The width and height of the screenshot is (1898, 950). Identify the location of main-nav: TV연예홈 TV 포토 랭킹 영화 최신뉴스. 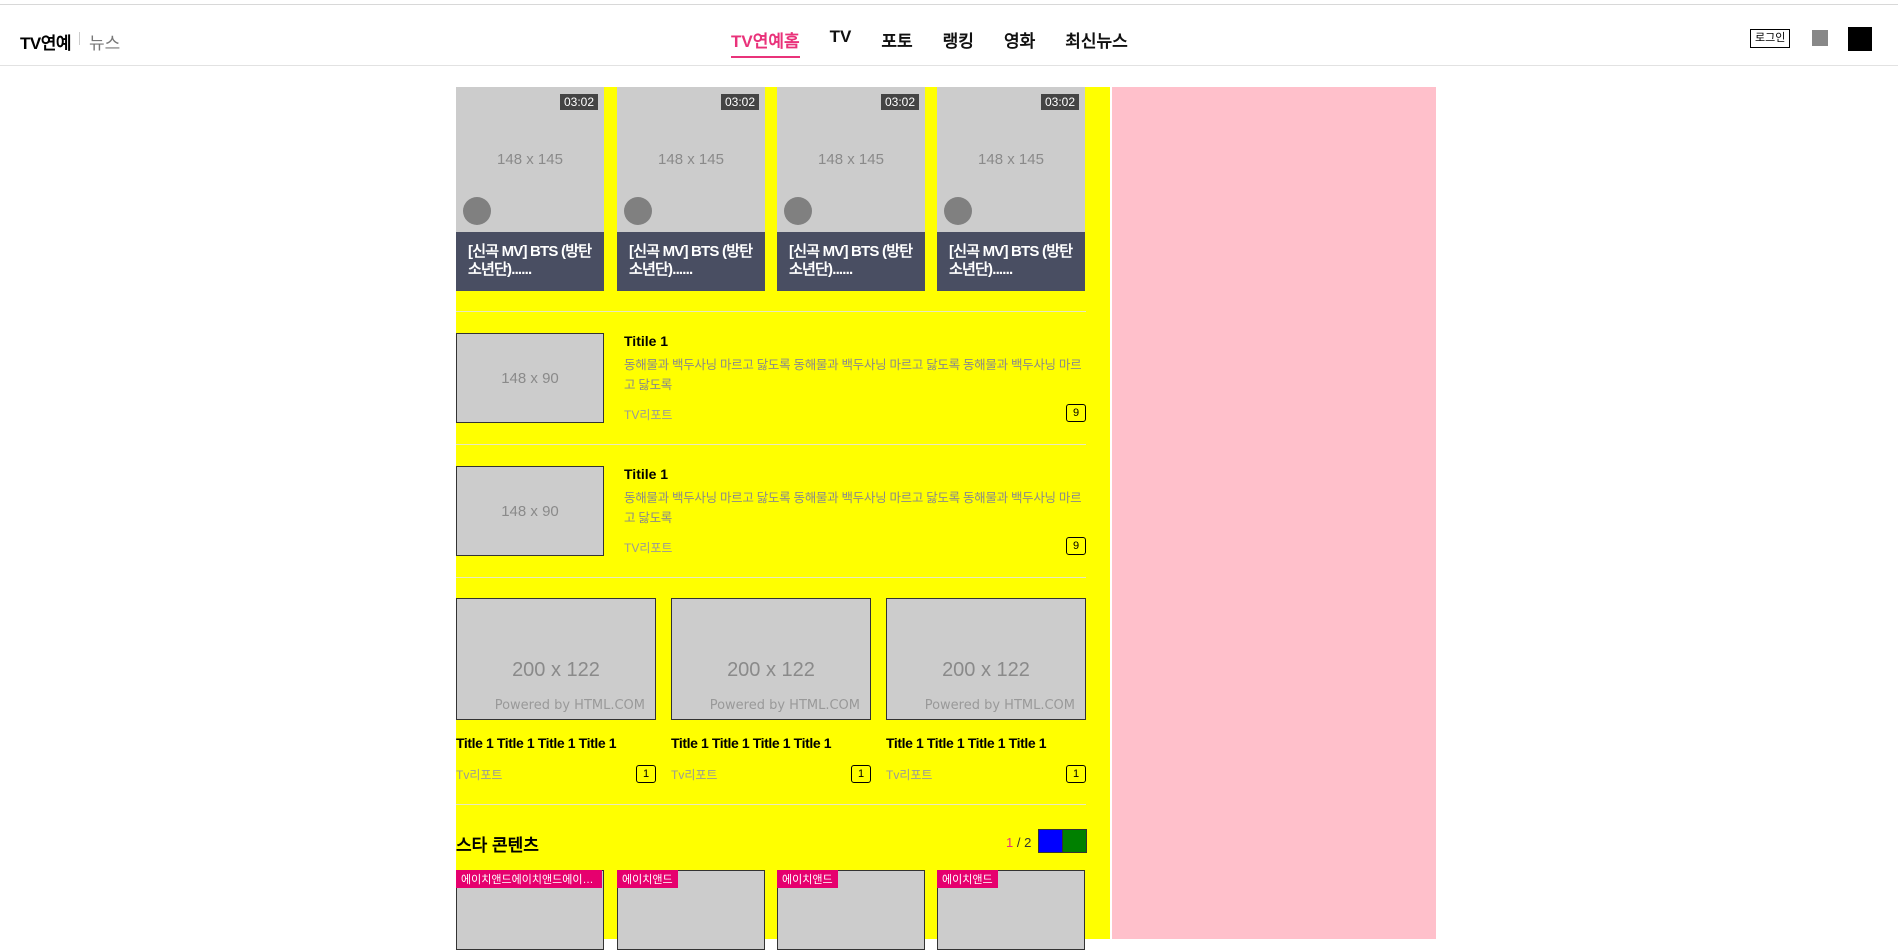
(944, 42).